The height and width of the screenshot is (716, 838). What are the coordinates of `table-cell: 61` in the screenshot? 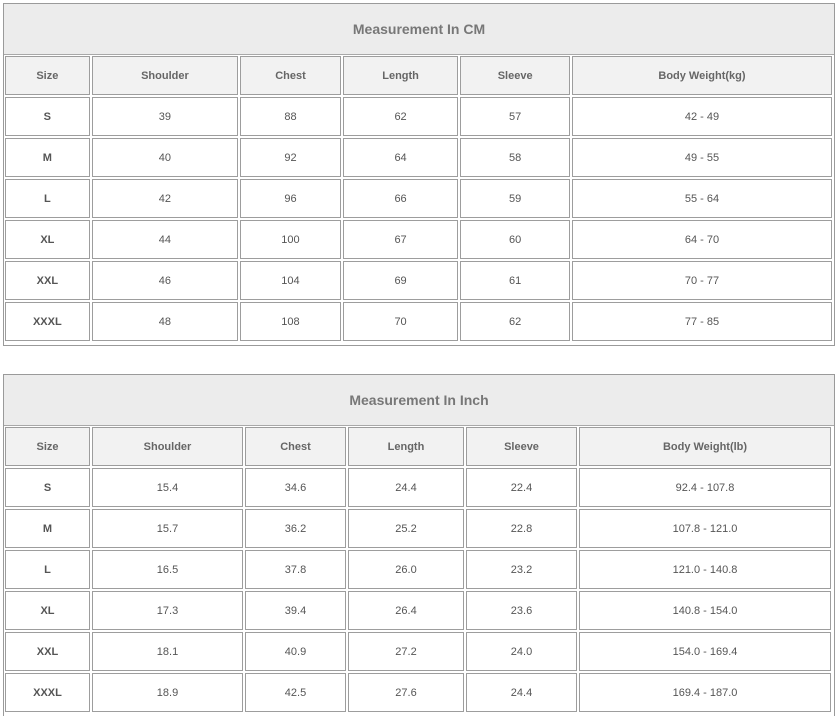 It's located at (515, 280).